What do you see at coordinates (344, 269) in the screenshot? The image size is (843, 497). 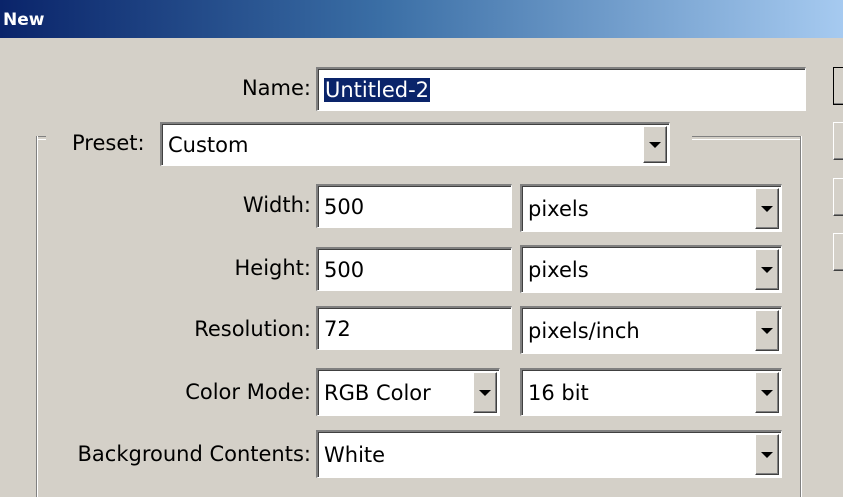 I see `height-value: 500` at bounding box center [344, 269].